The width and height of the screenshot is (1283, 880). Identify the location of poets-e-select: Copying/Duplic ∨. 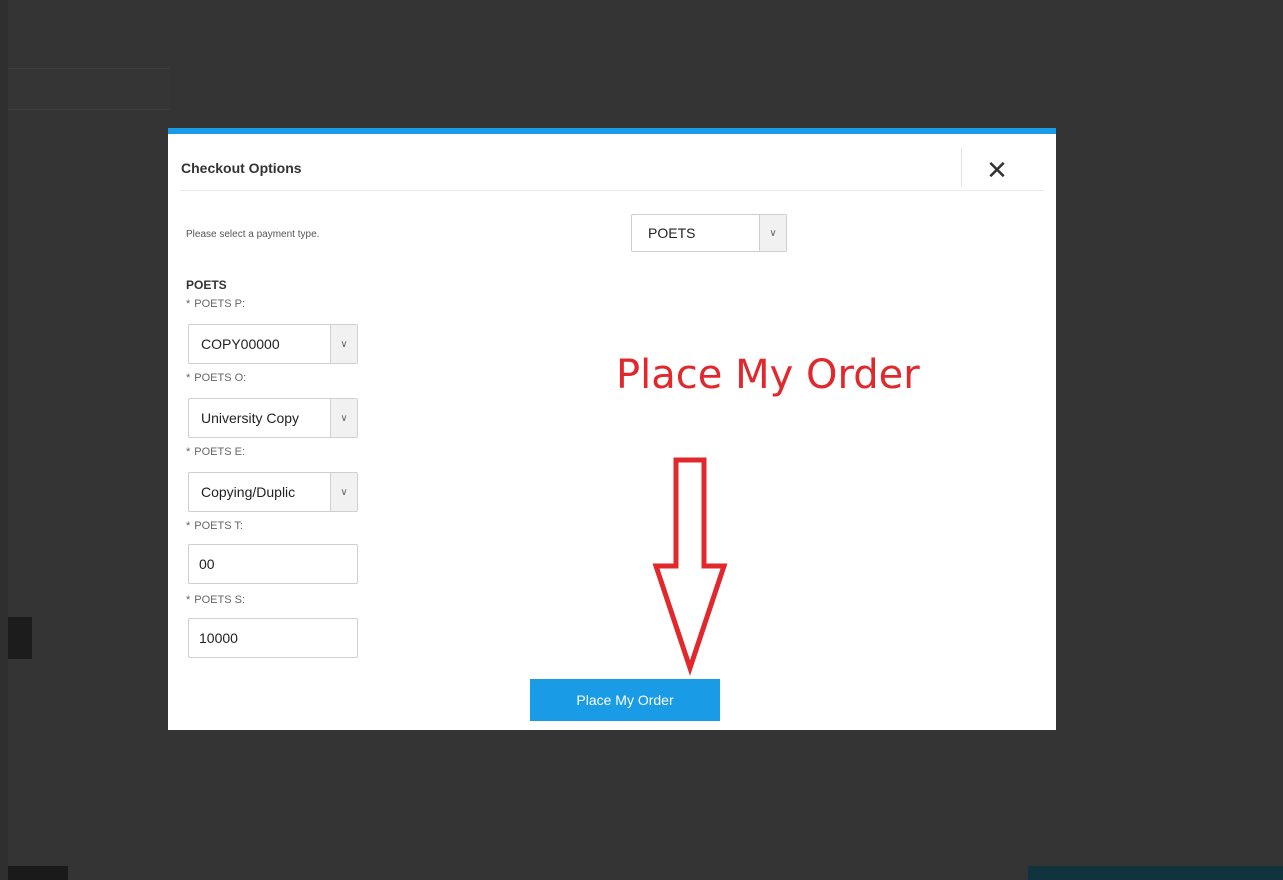
(273, 492).